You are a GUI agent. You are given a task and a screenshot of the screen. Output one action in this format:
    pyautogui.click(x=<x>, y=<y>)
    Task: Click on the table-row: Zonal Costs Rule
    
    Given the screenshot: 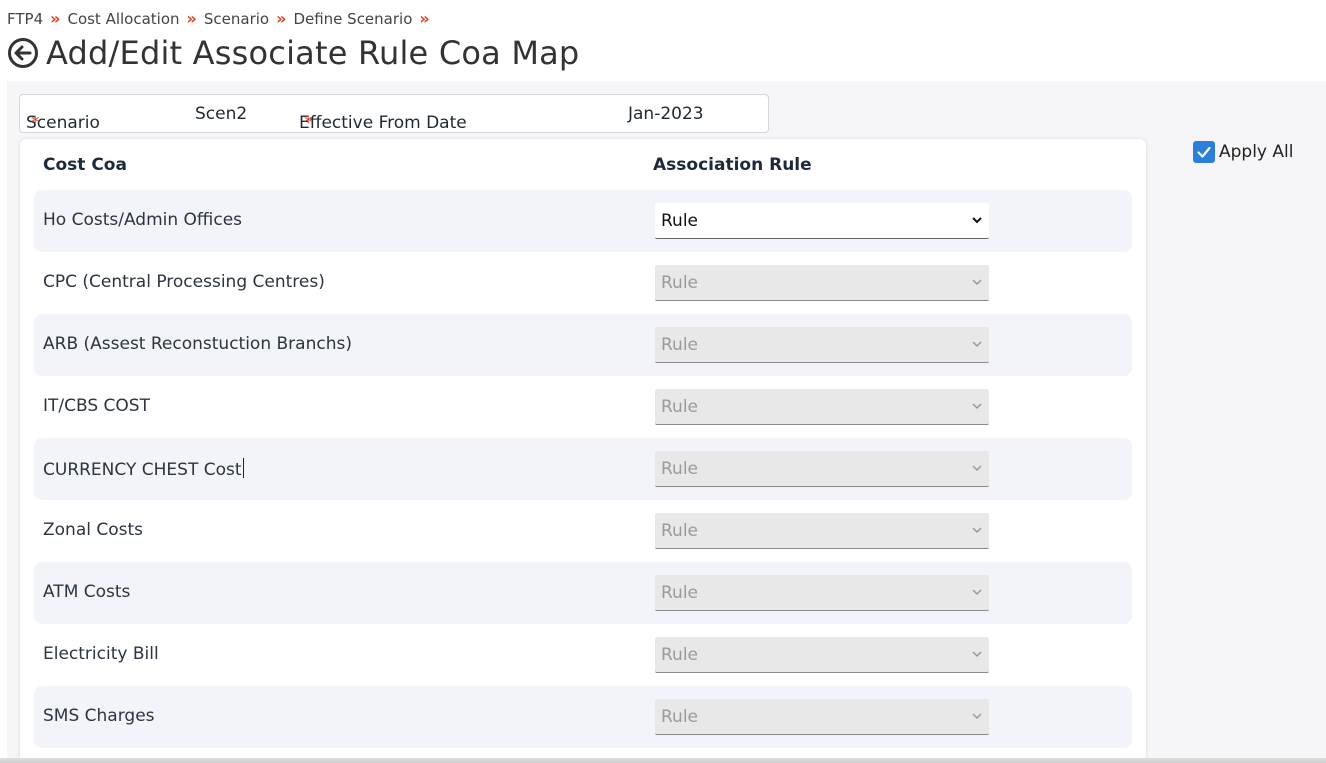 What is the action you would take?
    pyautogui.click(x=583, y=531)
    